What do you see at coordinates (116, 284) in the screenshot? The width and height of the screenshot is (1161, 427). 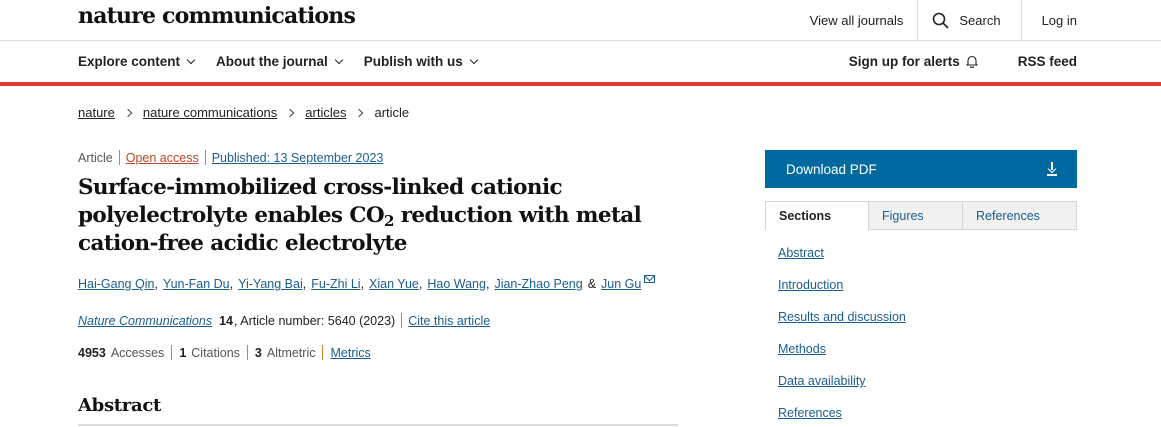 I see `author-link: Hai-Gang Qin` at bounding box center [116, 284].